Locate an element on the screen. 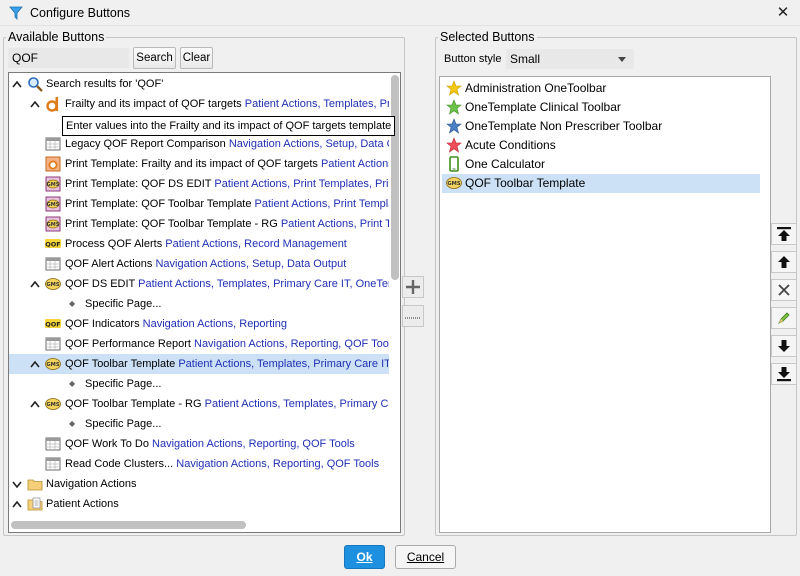 Image resolution: width=800 pixels, height=576 pixels. tree-row-categories: Patient Actions, is located at coordinates (354, 164).